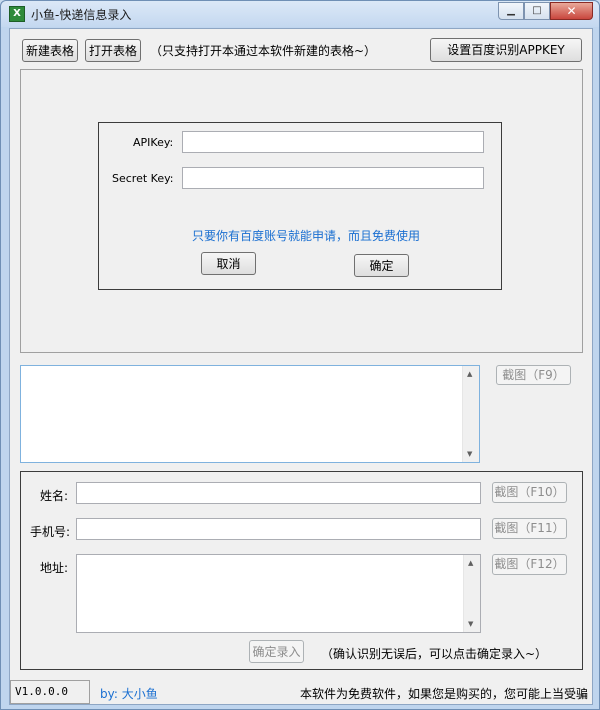 The height and width of the screenshot is (710, 600). What do you see at coordinates (333, 178) in the screenshot?
I see `secret-key-input` at bounding box center [333, 178].